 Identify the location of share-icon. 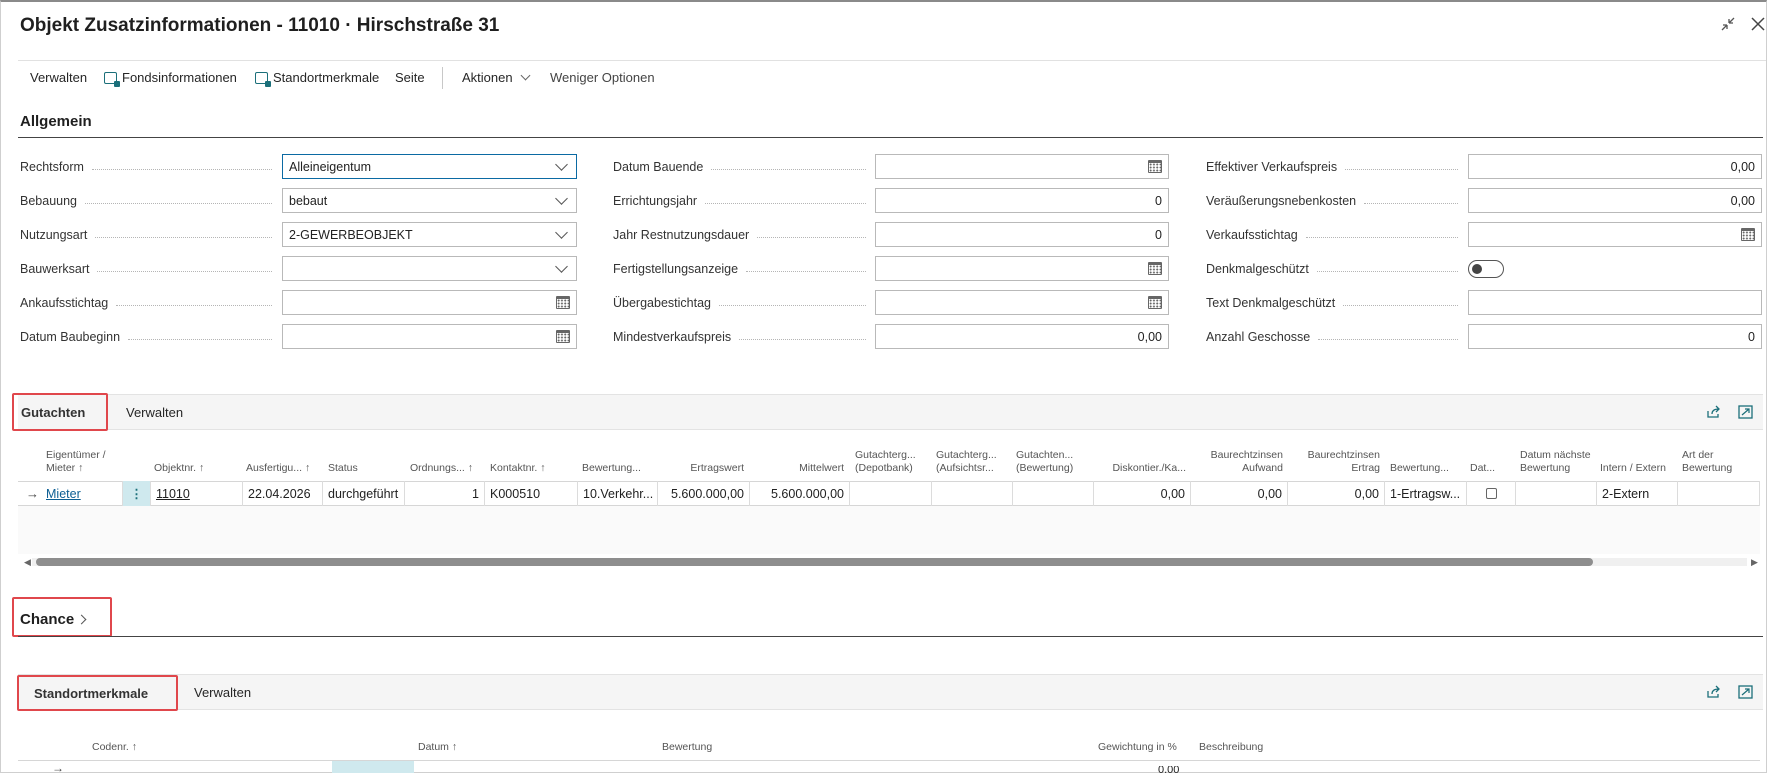
(1713, 413).